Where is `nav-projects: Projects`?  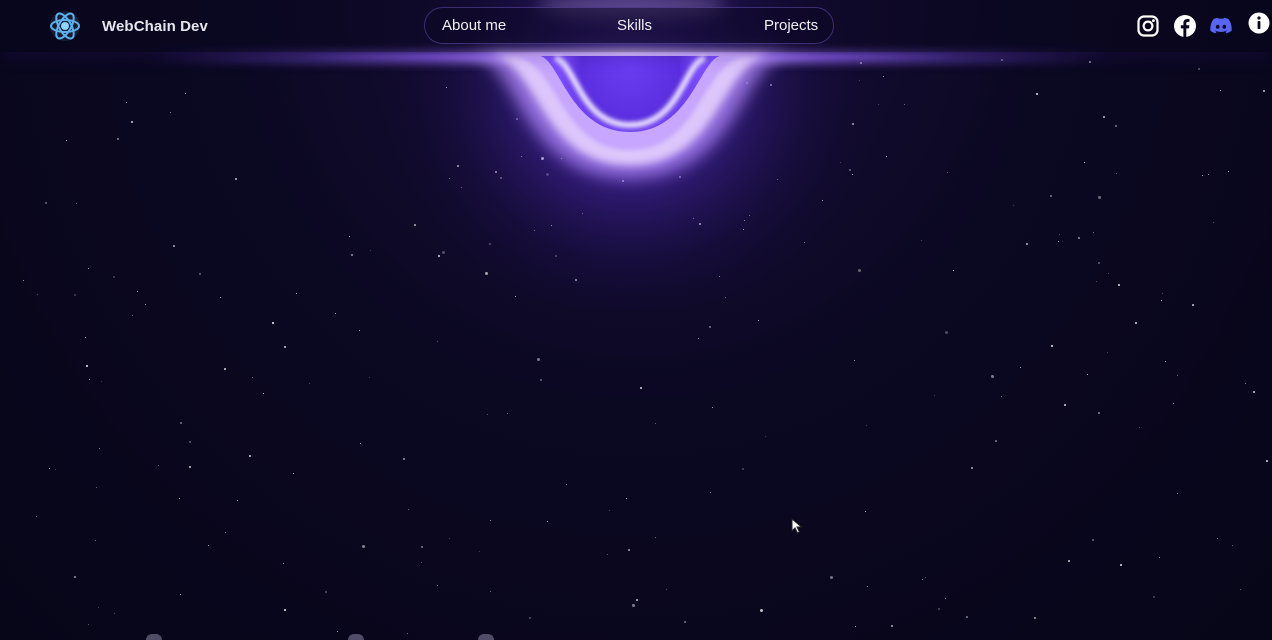
nav-projects: Projects is located at coordinates (791, 26).